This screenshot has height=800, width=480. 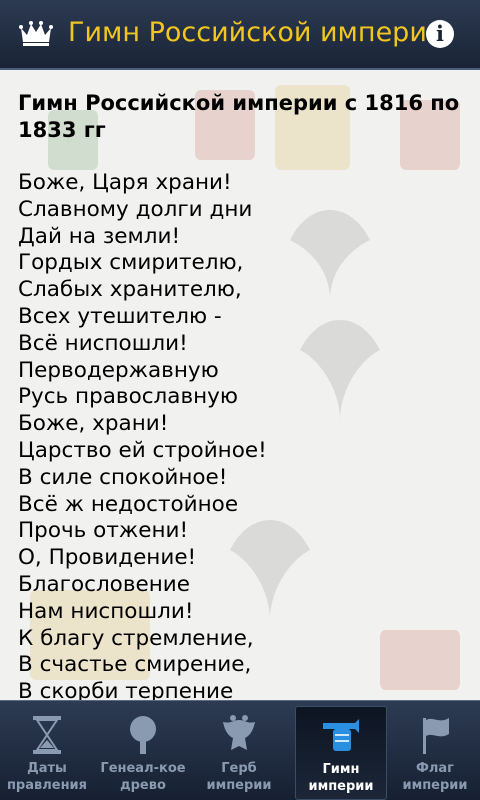 What do you see at coordinates (256, 32) in the screenshot?
I see `app-title: Гимн Российской империи` at bounding box center [256, 32].